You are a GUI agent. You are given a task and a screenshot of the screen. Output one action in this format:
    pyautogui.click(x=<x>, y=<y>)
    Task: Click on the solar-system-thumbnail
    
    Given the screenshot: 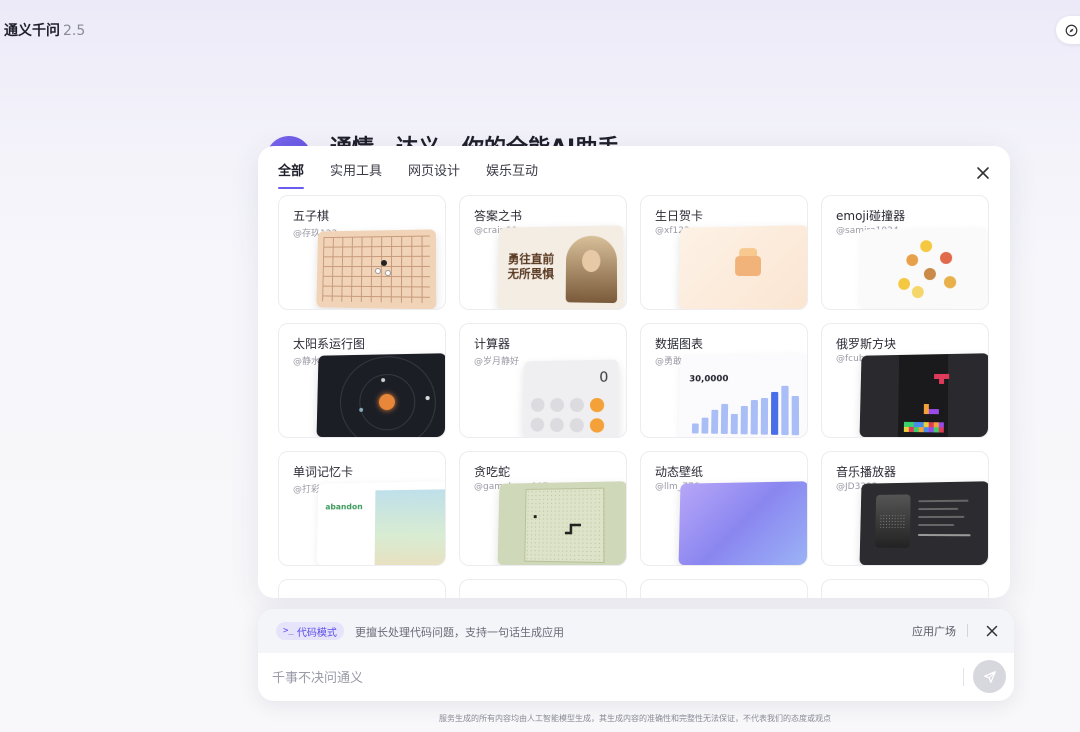 What is the action you would take?
    pyautogui.click(x=380, y=395)
    